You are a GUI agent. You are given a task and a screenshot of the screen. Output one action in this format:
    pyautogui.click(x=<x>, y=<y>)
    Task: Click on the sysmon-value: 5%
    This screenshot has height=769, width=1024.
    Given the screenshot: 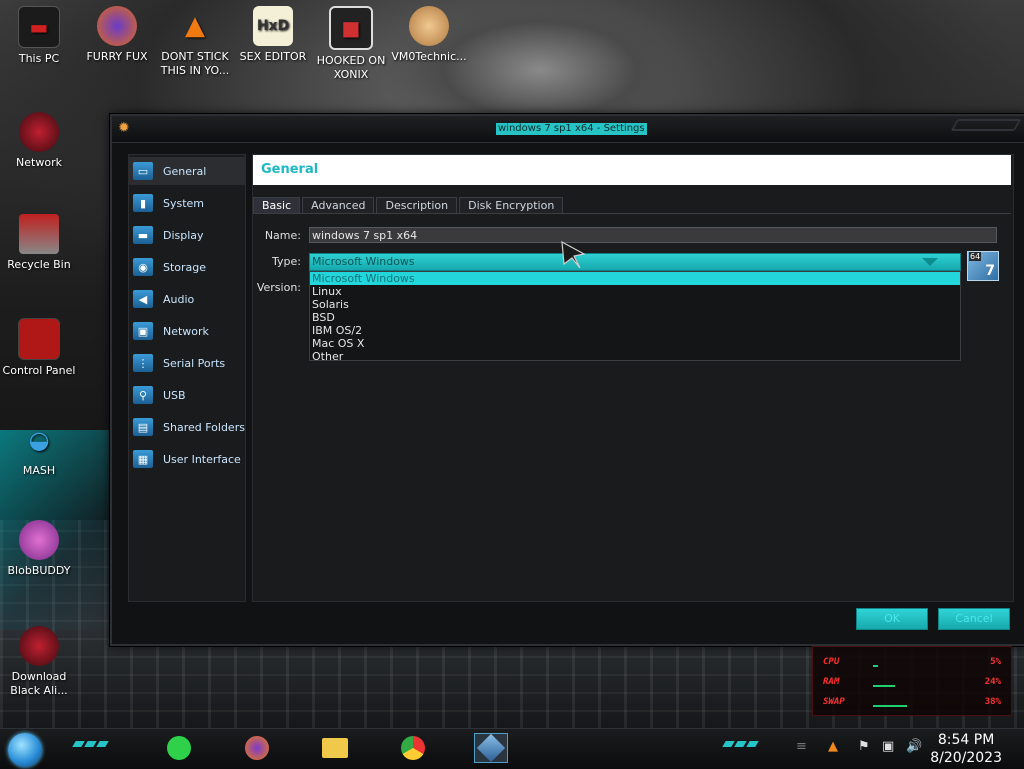 What is the action you would take?
    pyautogui.click(x=995, y=662)
    